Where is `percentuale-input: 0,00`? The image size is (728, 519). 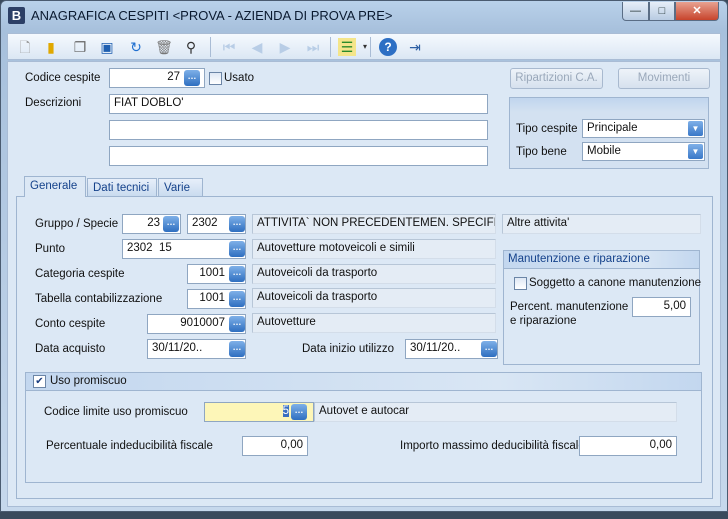 percentuale-input: 0,00 is located at coordinates (275, 446).